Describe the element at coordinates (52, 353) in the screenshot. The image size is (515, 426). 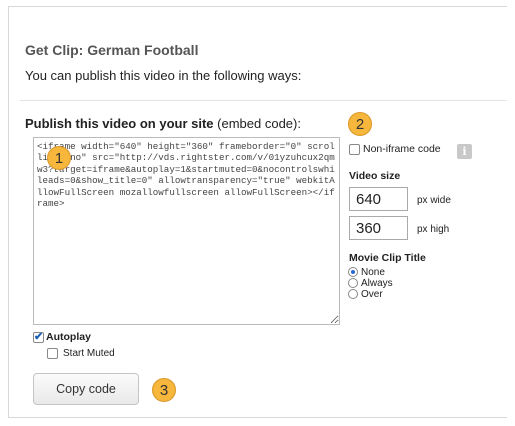
I see `start-muted-checkbox` at that location.